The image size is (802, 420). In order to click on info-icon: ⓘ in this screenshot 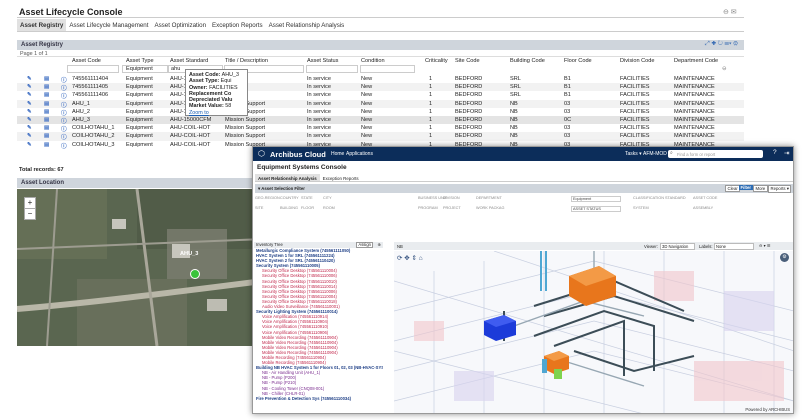, I will do `click(64, 146)`.